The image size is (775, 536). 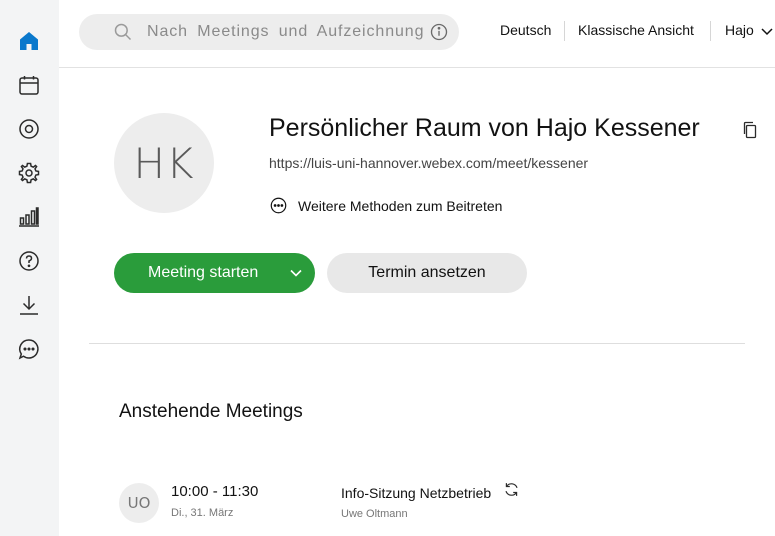 I want to click on section-divider, so click(x=417, y=343).